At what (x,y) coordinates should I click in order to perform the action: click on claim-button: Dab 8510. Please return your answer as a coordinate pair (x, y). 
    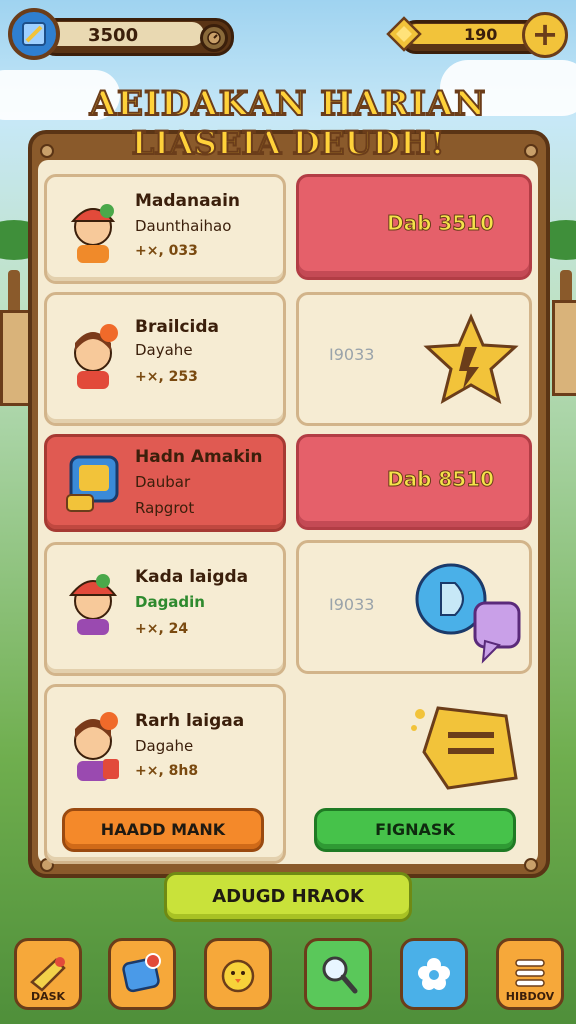
    Looking at the image, I should click on (414, 482).